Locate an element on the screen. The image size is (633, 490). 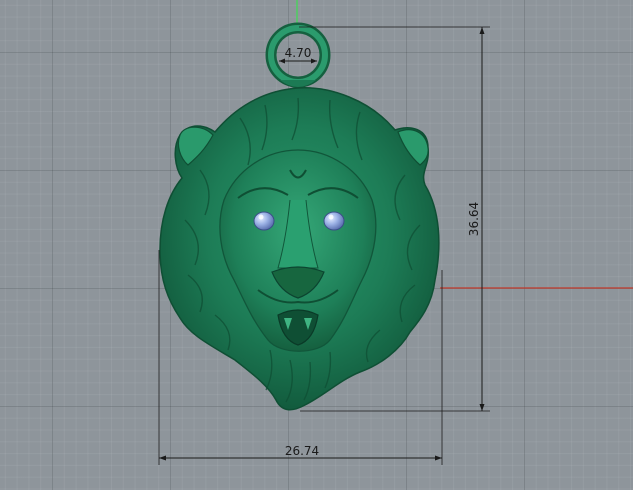
dimension-ring-inner: 4.70 is located at coordinates (298, 55).